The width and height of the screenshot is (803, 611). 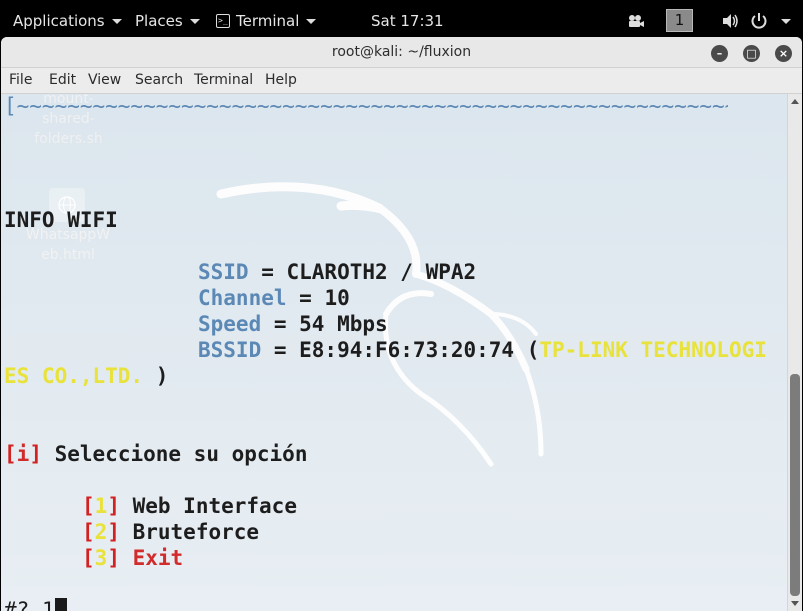 I want to click on bssid-key: BSSID, so click(x=230, y=350).